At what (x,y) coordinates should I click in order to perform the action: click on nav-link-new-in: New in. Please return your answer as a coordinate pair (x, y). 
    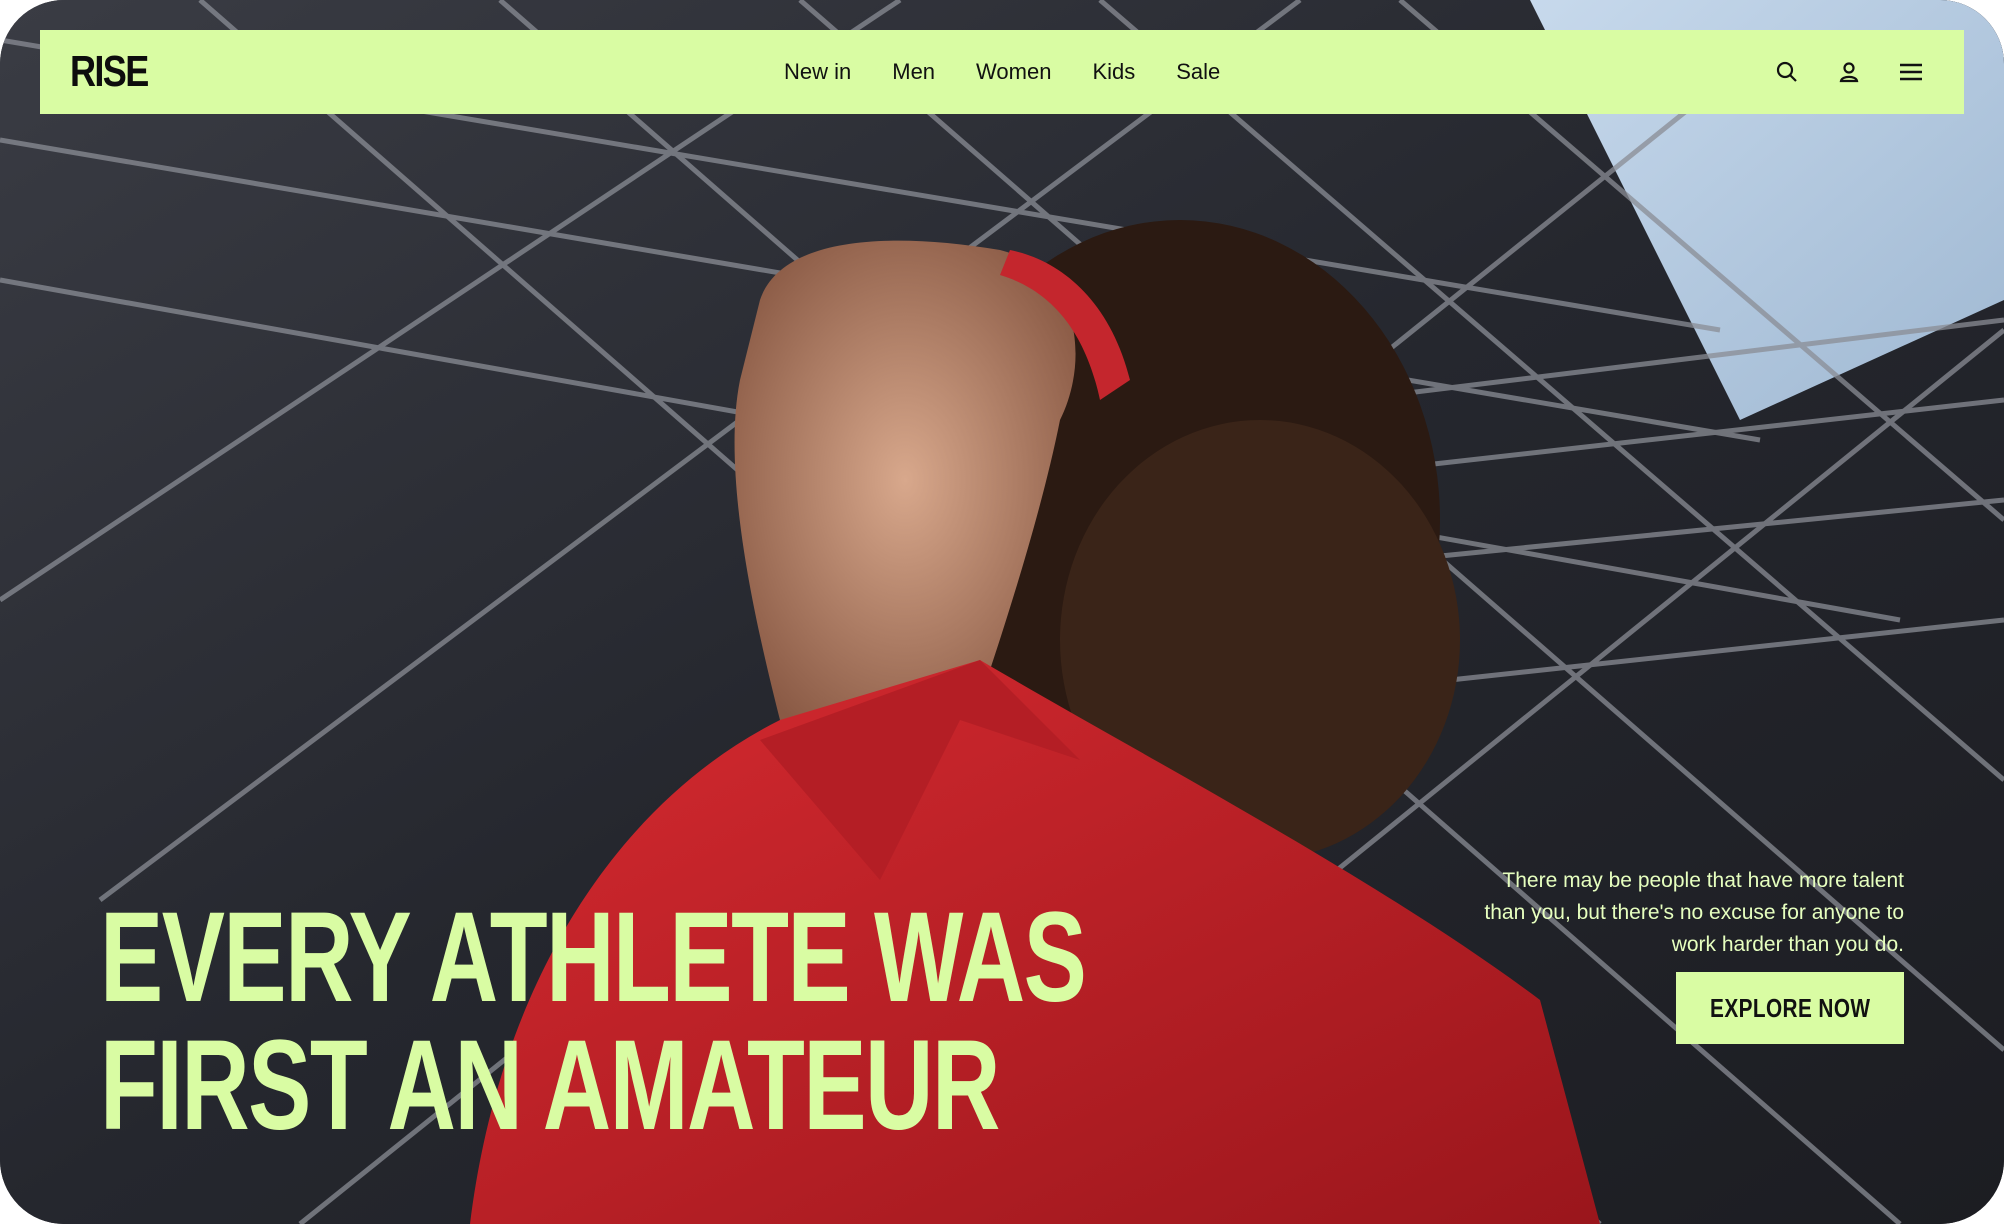
    Looking at the image, I should click on (817, 72).